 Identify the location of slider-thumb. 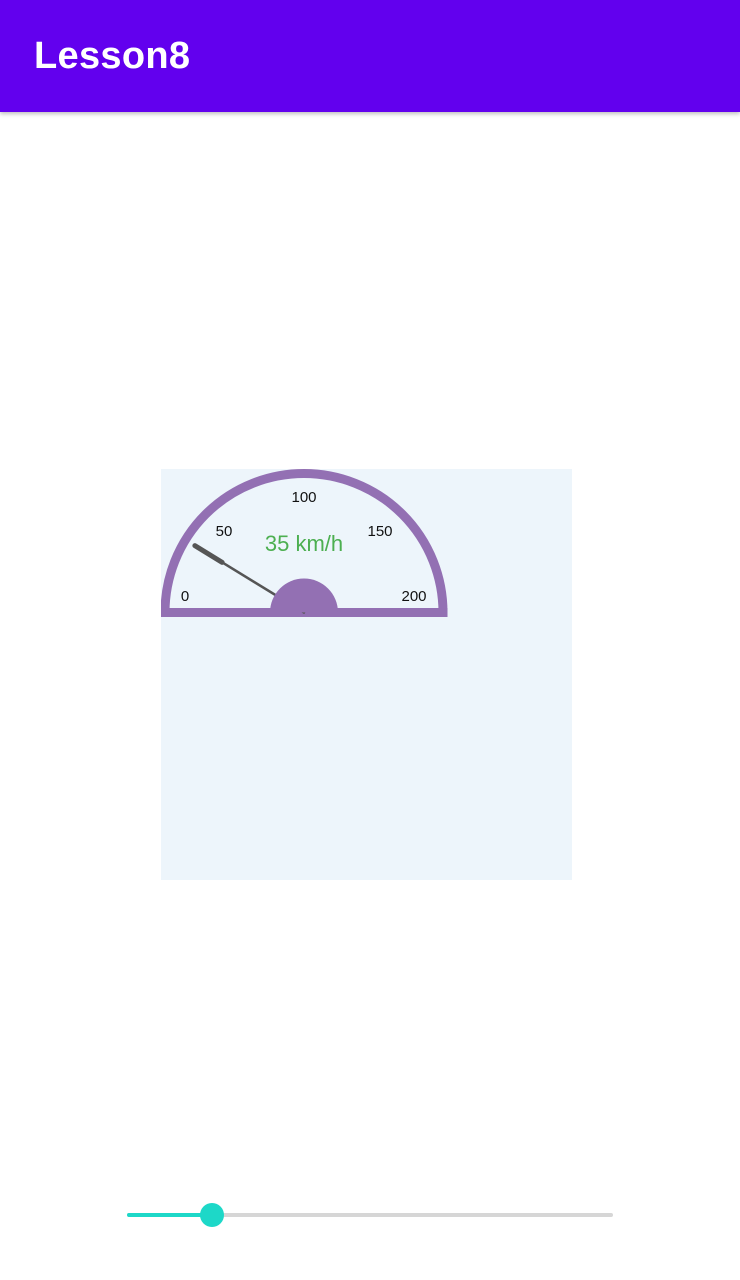
(212, 1215).